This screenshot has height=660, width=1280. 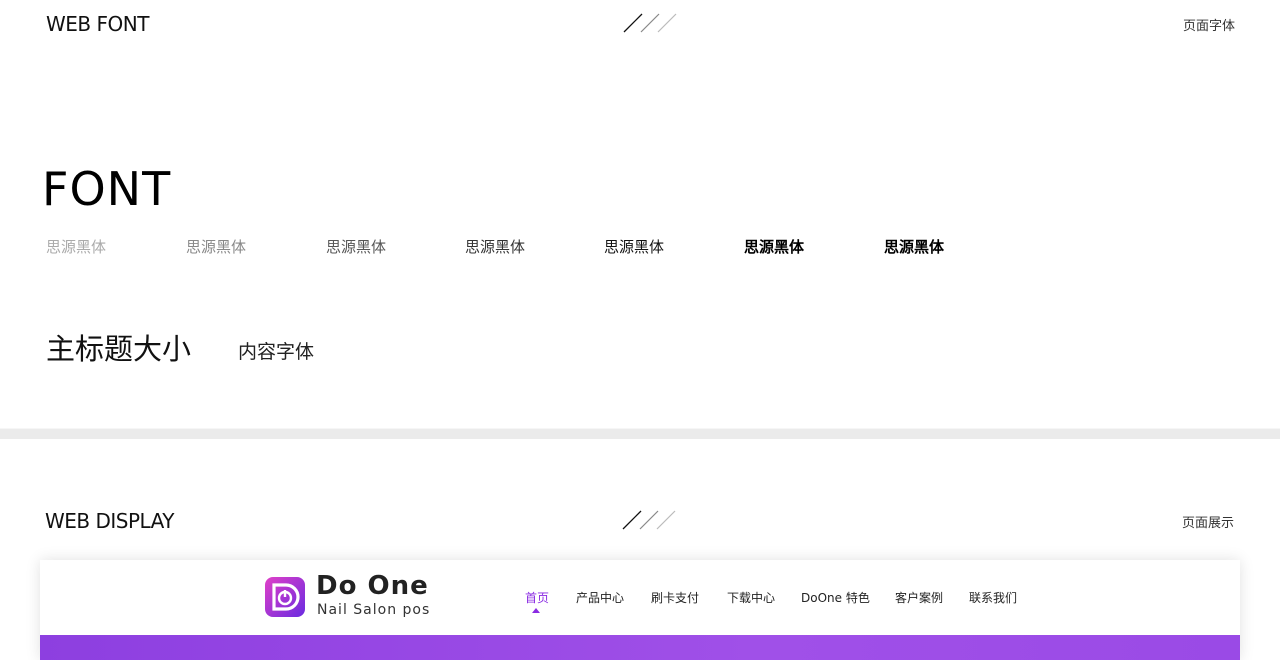 What do you see at coordinates (1208, 523) in the screenshot?
I see `display-section-subtitle: 页面展示` at bounding box center [1208, 523].